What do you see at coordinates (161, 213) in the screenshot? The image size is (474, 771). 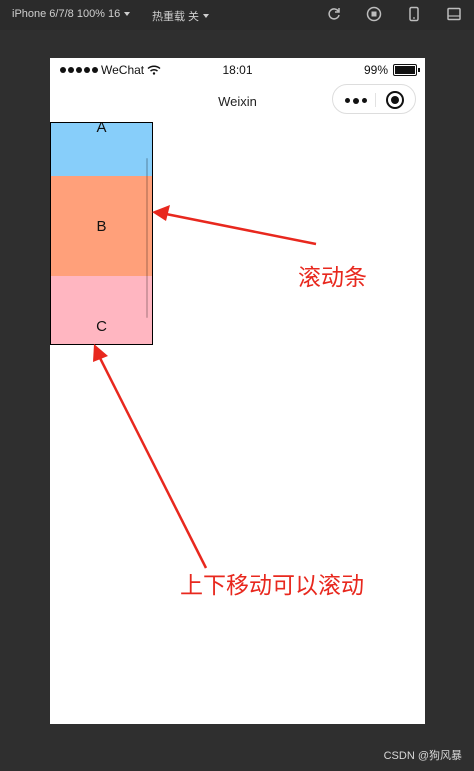 I see `arrowhead-scrollbar` at bounding box center [161, 213].